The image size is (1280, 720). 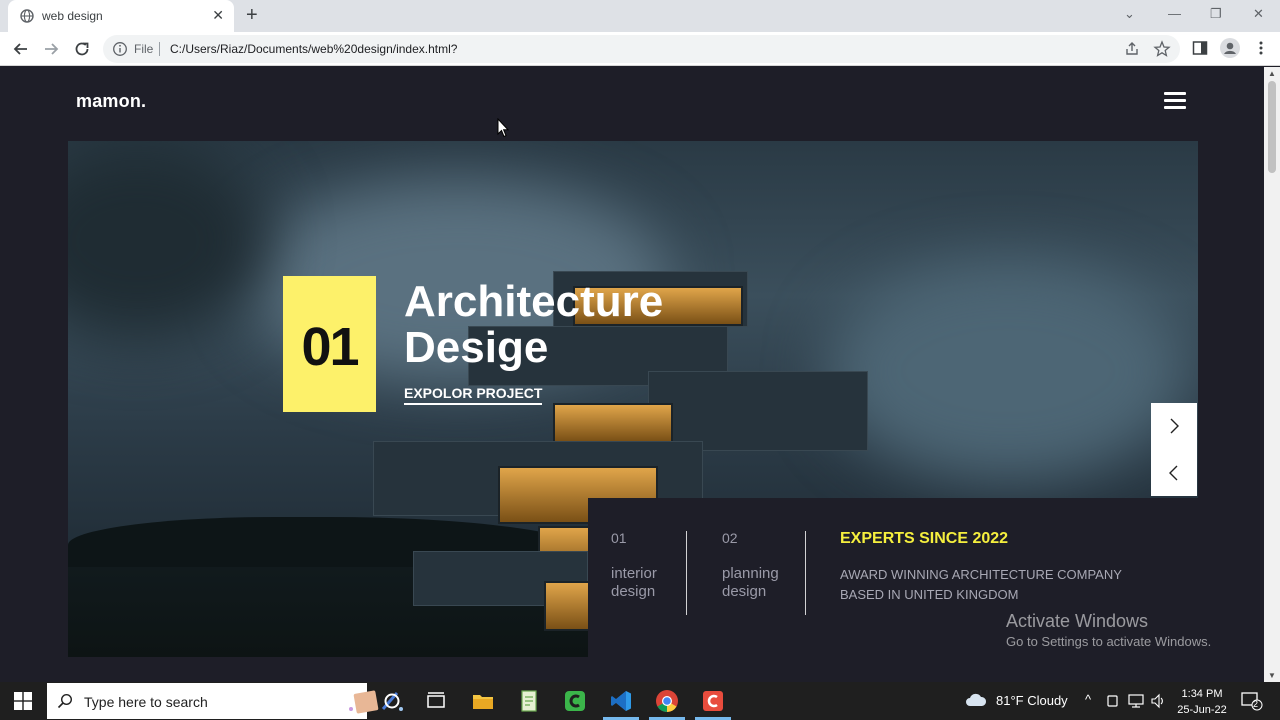 What do you see at coordinates (1200, 48) in the screenshot?
I see `side-panel-icon` at bounding box center [1200, 48].